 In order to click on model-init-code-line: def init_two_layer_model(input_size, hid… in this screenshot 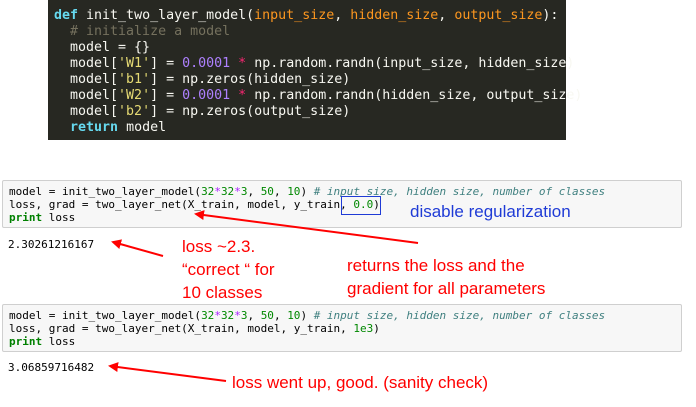, I will do `click(307, 16)`.